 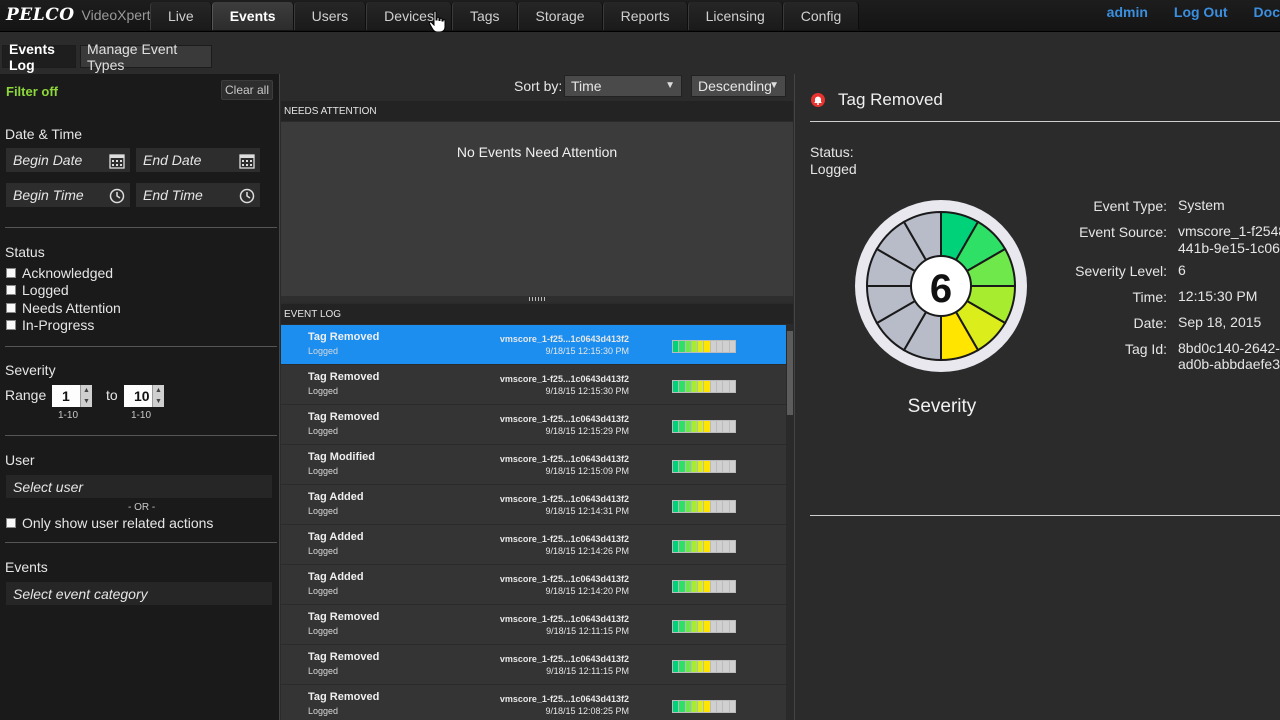 What do you see at coordinates (586, 86) in the screenshot?
I see `sort-field-value: Time` at bounding box center [586, 86].